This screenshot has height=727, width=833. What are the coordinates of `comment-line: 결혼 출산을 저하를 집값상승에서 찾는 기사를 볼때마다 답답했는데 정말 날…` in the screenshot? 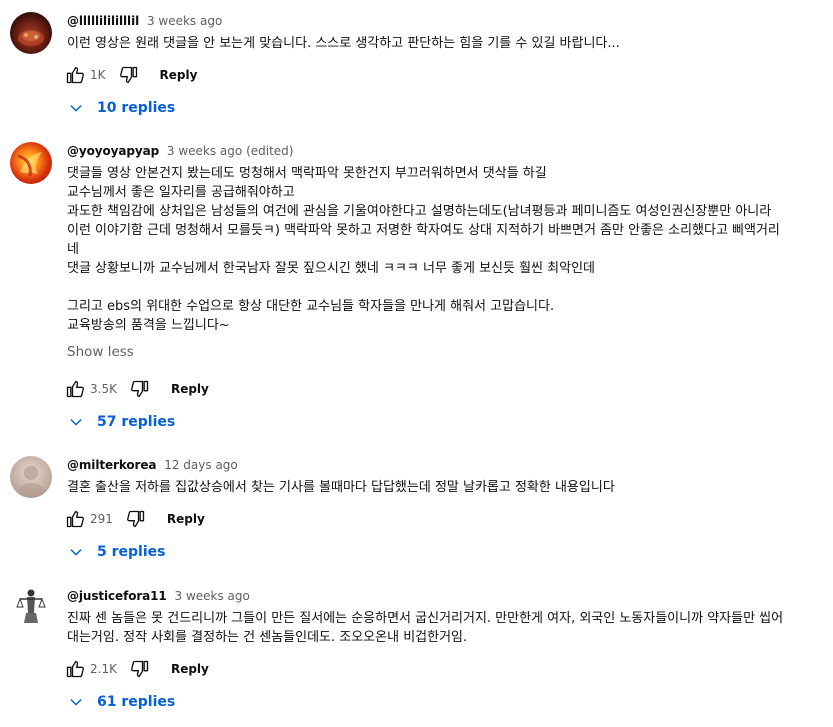 It's located at (341, 487).